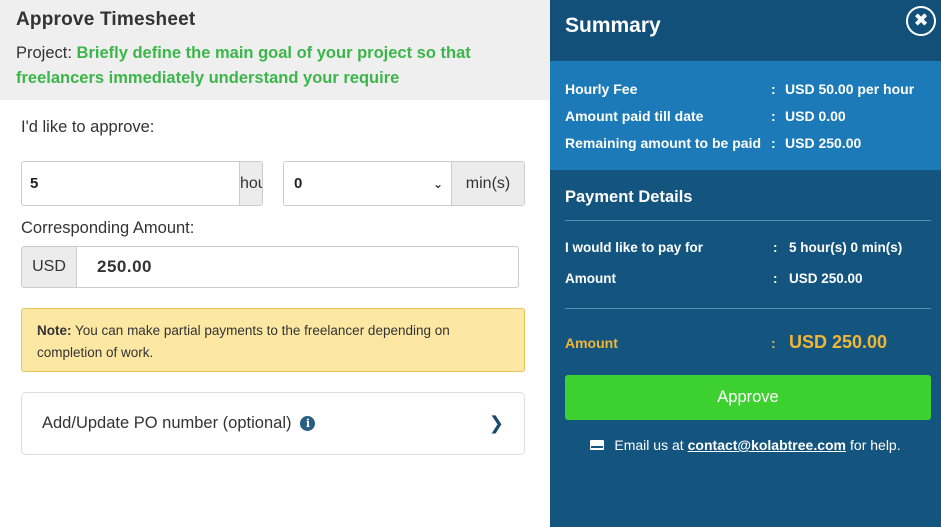 This screenshot has width=941, height=527. I want to click on envelope-icon, so click(597, 445).